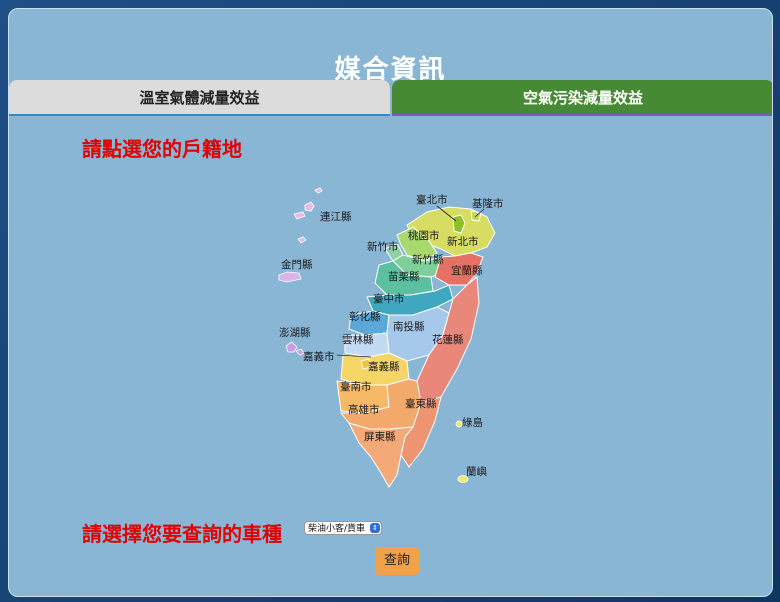 This screenshot has height=602, width=780. I want to click on label-chiayi-city: 嘉義市, so click(319, 356).